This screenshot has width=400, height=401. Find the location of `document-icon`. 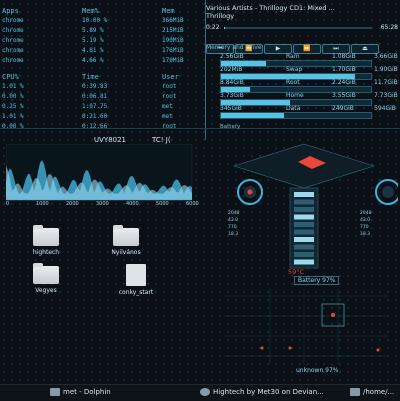

document-icon is located at coordinates (136, 275).